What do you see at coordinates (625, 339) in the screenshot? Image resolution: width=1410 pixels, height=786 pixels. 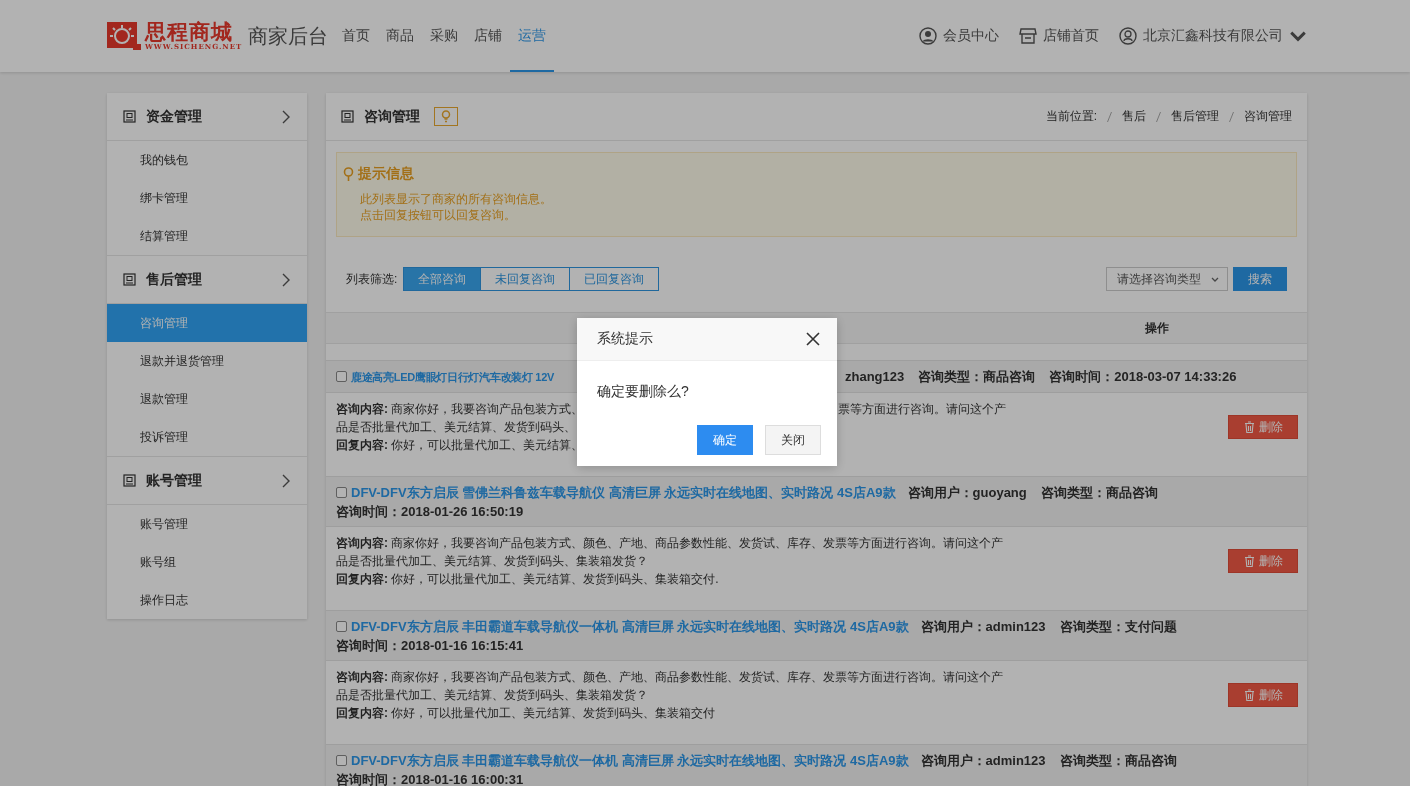 I see `dialog-title: 系统提示` at bounding box center [625, 339].